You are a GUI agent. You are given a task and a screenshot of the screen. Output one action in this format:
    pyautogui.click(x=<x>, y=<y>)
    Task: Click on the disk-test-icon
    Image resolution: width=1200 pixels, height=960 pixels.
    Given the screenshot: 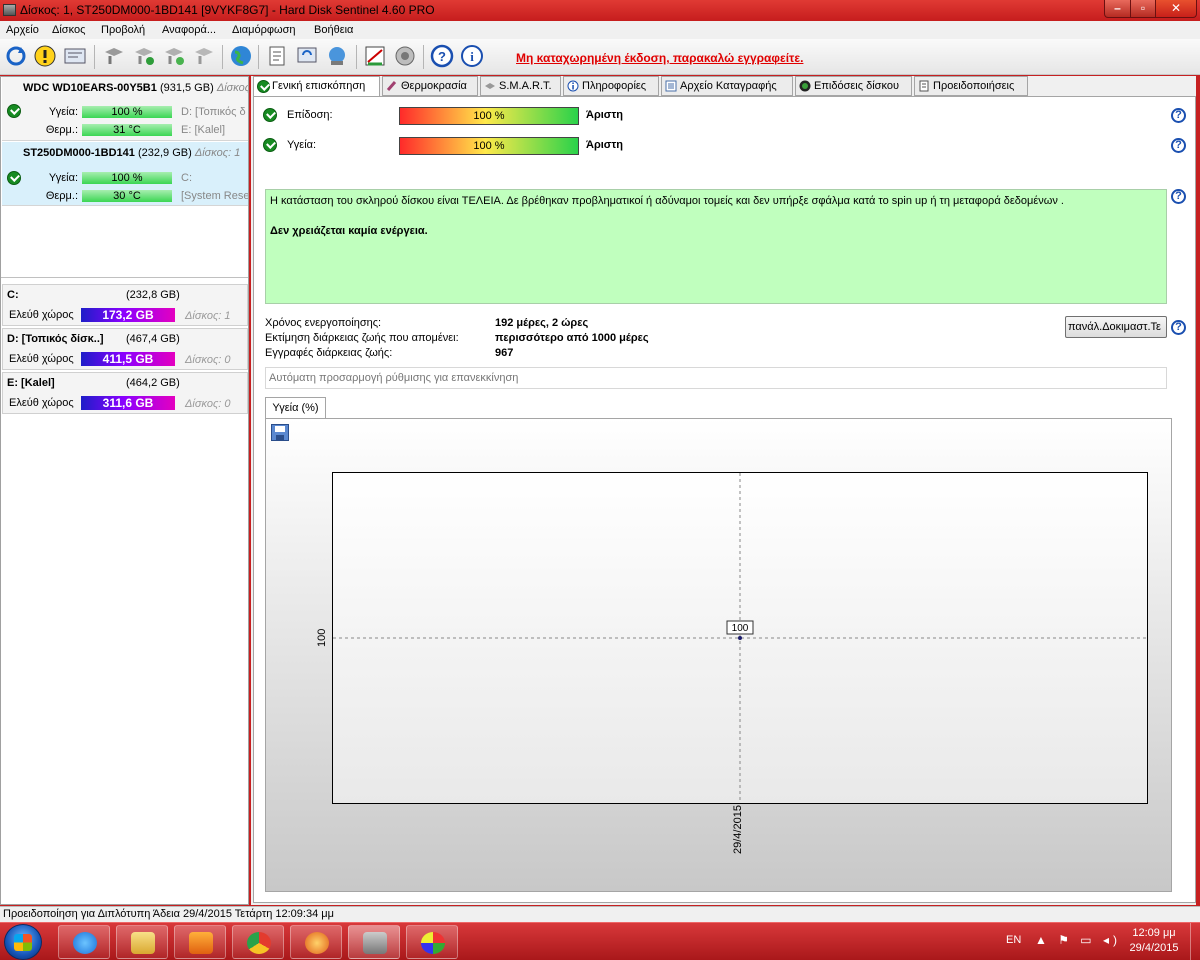 What is the action you would take?
    pyautogui.click(x=174, y=56)
    